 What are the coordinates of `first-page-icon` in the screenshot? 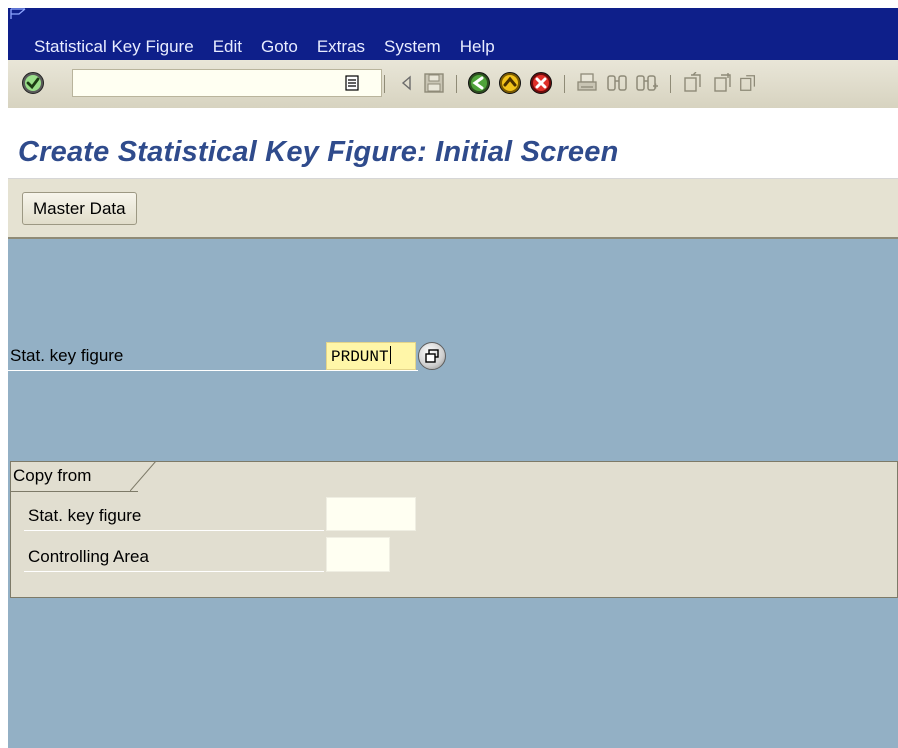 It's located at (693, 83).